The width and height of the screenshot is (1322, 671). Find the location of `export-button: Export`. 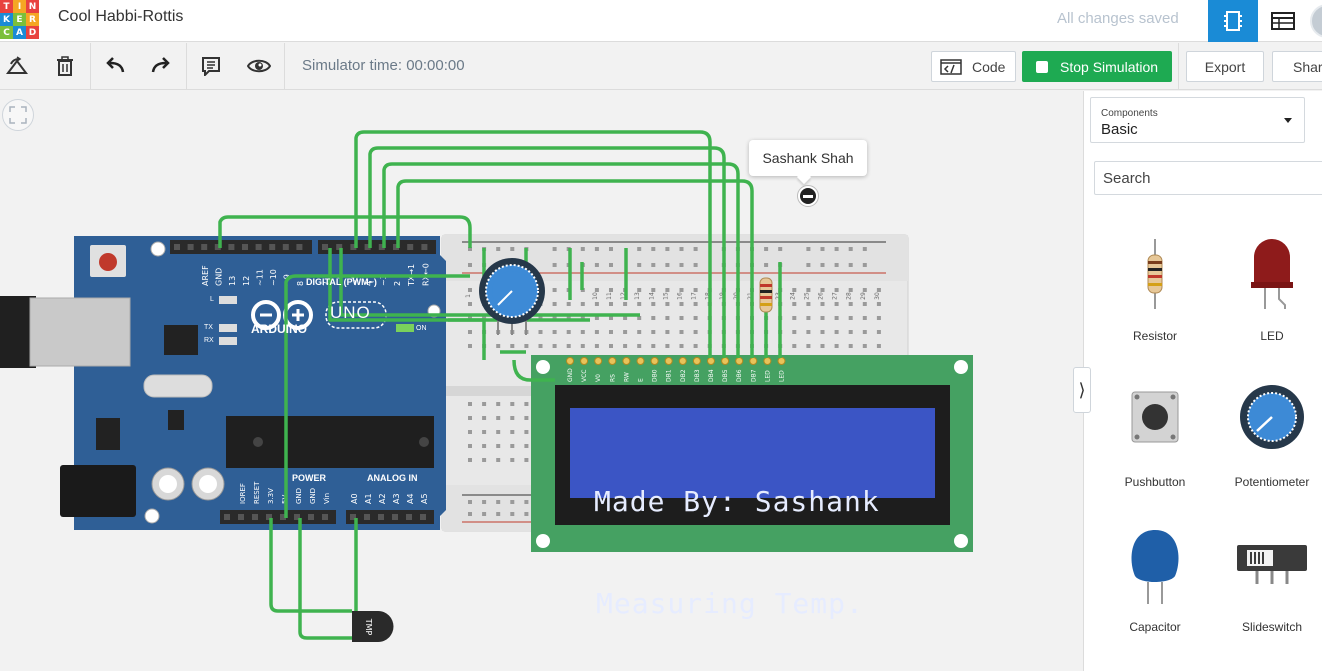

export-button: Export is located at coordinates (1225, 66).